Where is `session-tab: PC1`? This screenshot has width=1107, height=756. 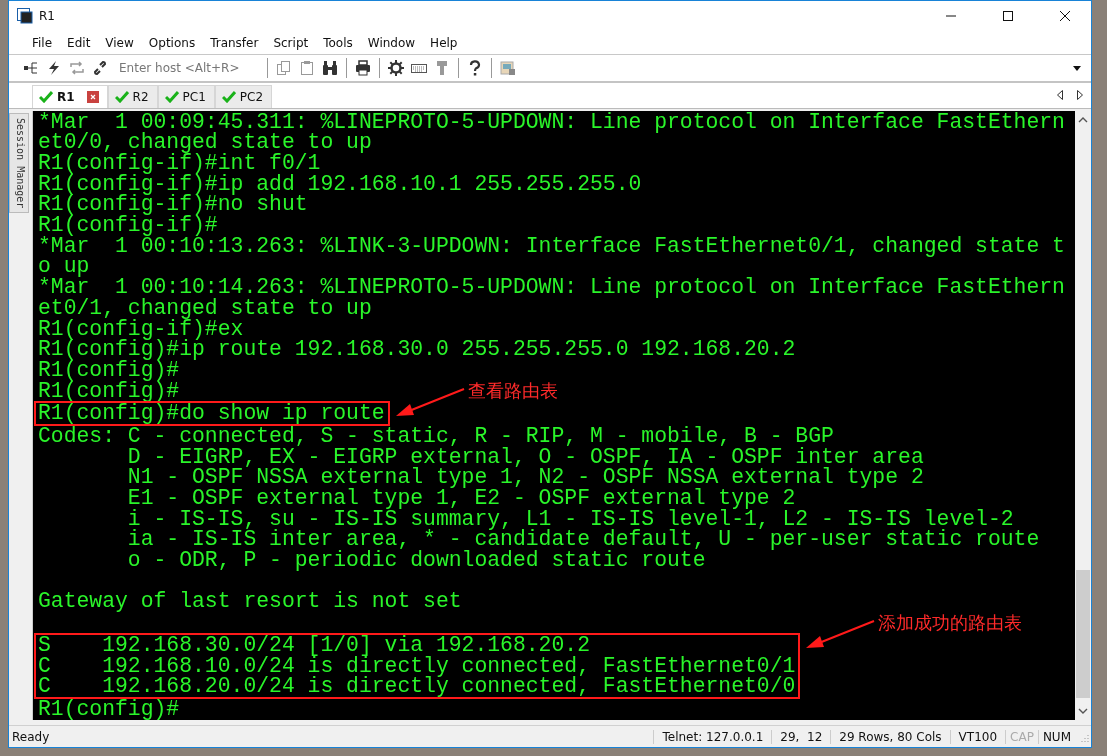
session-tab: PC1 is located at coordinates (186, 96).